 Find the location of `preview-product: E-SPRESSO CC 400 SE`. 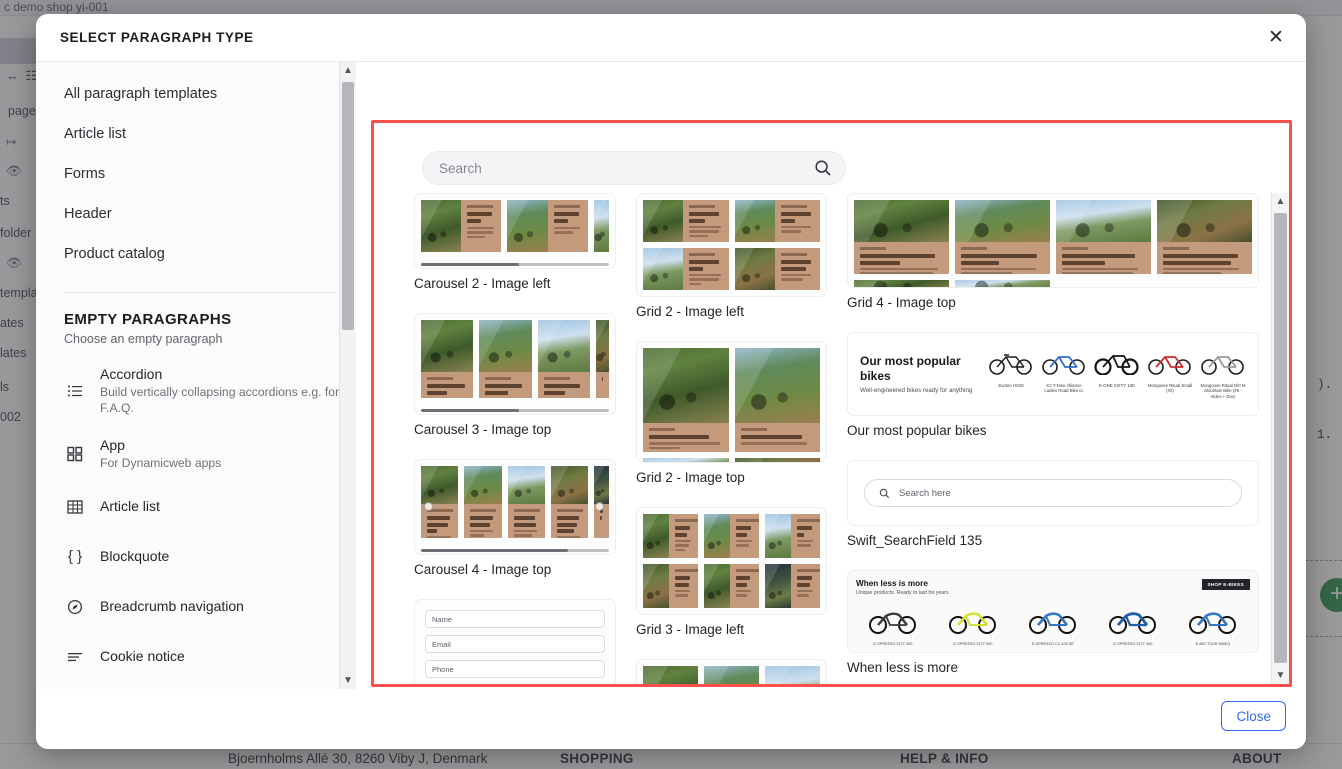

preview-product: E-SPRESSO CC 400 SE is located at coordinates (1053, 625).